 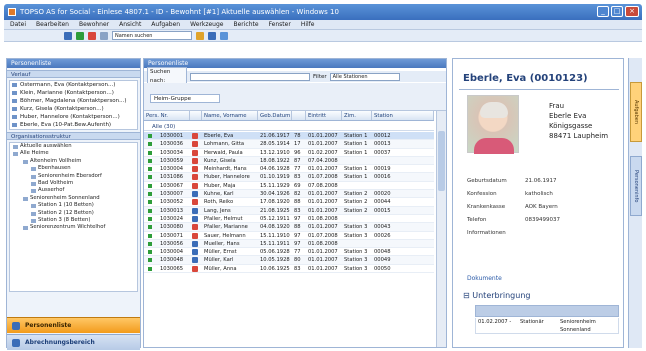 I want to click on station-filter-select: Alle Stationen, so click(x=364, y=76).